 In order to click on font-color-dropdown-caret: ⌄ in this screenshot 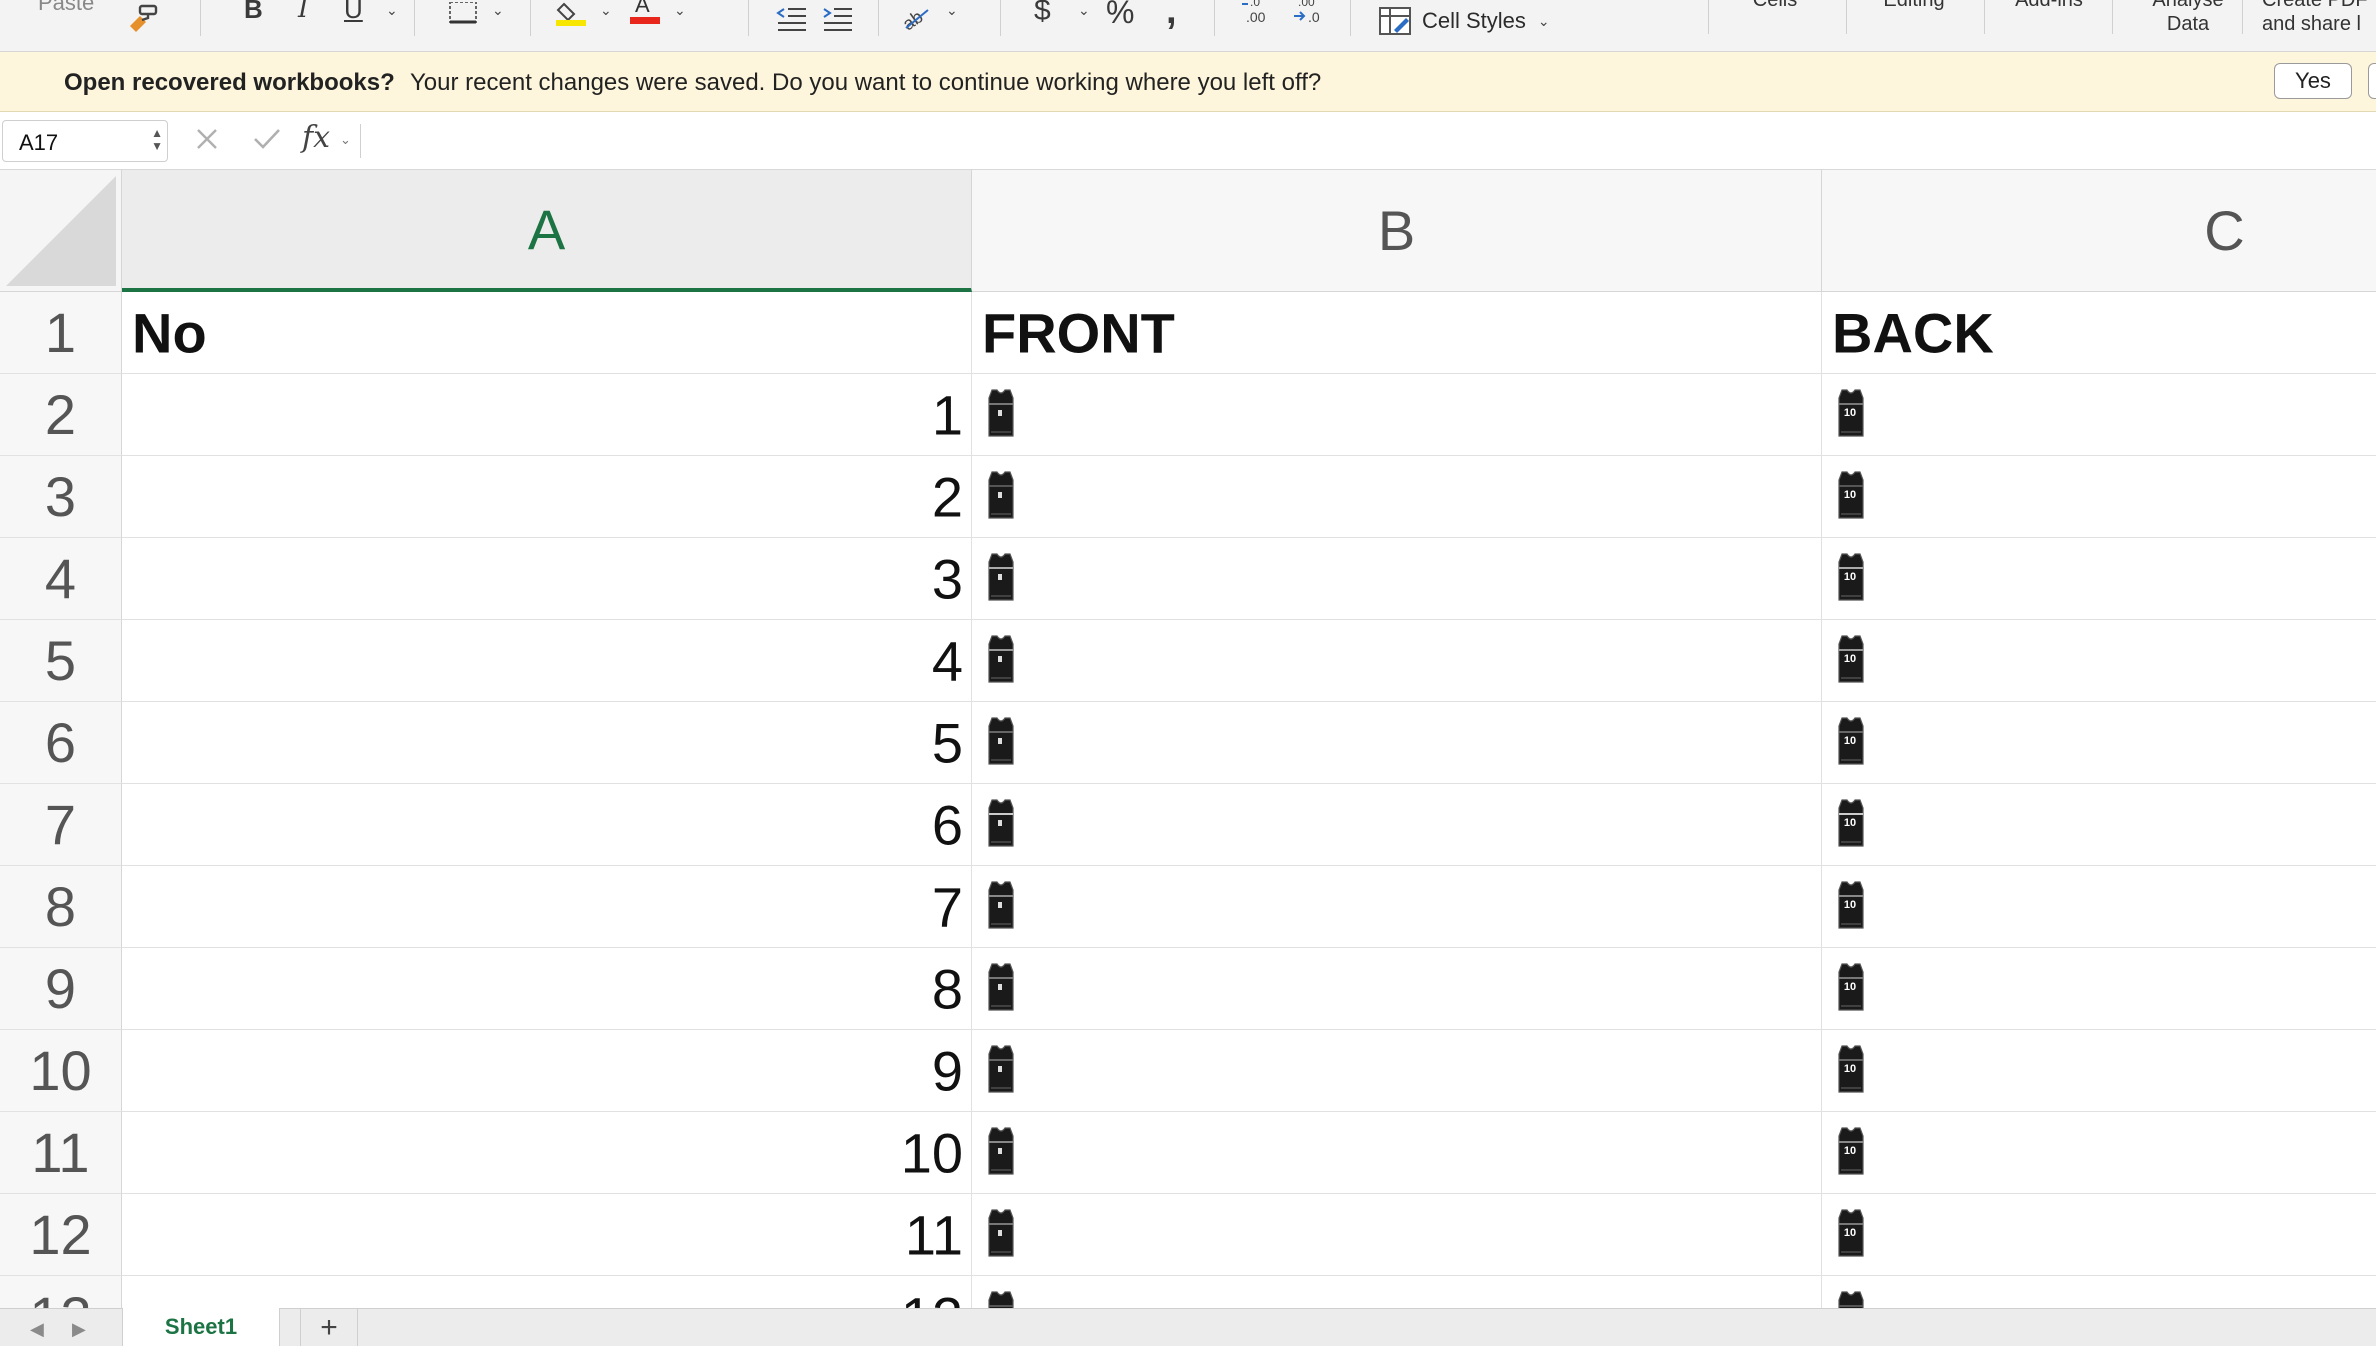, I will do `click(680, 10)`.